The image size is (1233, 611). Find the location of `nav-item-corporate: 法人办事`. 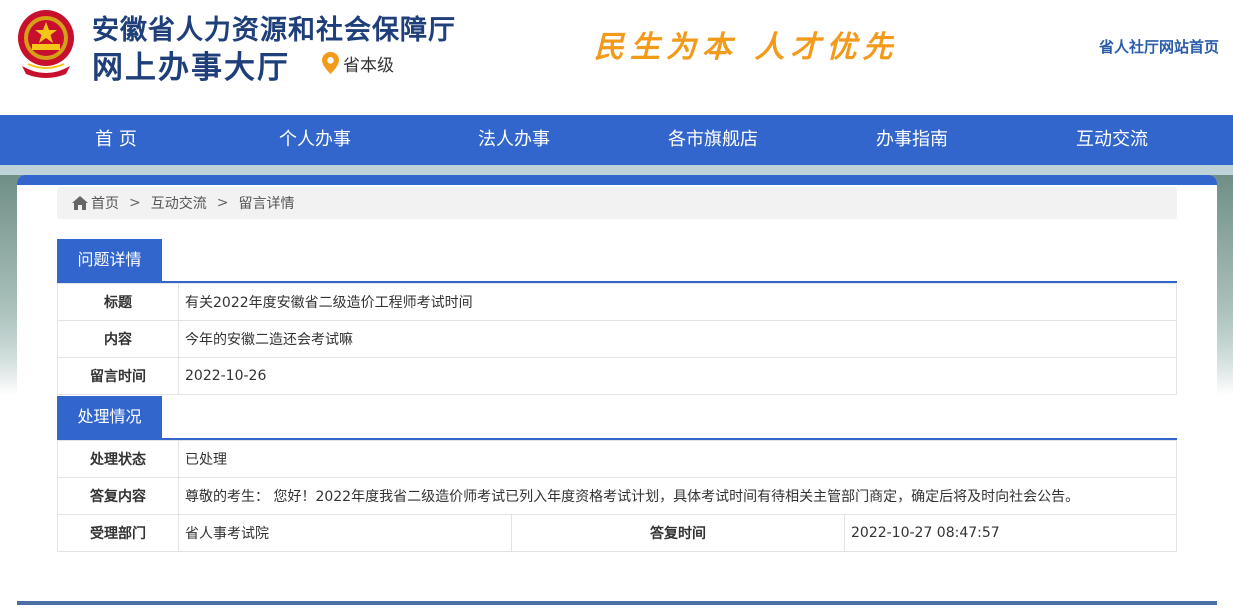

nav-item-corporate: 法人办事 is located at coordinates (514, 140).